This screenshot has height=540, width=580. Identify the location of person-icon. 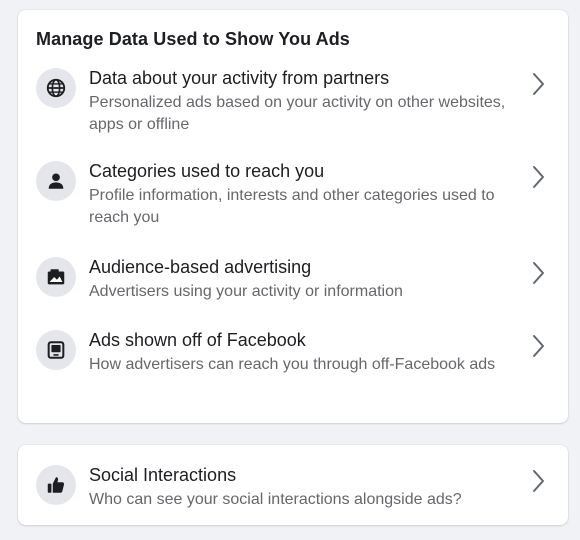
(56, 181).